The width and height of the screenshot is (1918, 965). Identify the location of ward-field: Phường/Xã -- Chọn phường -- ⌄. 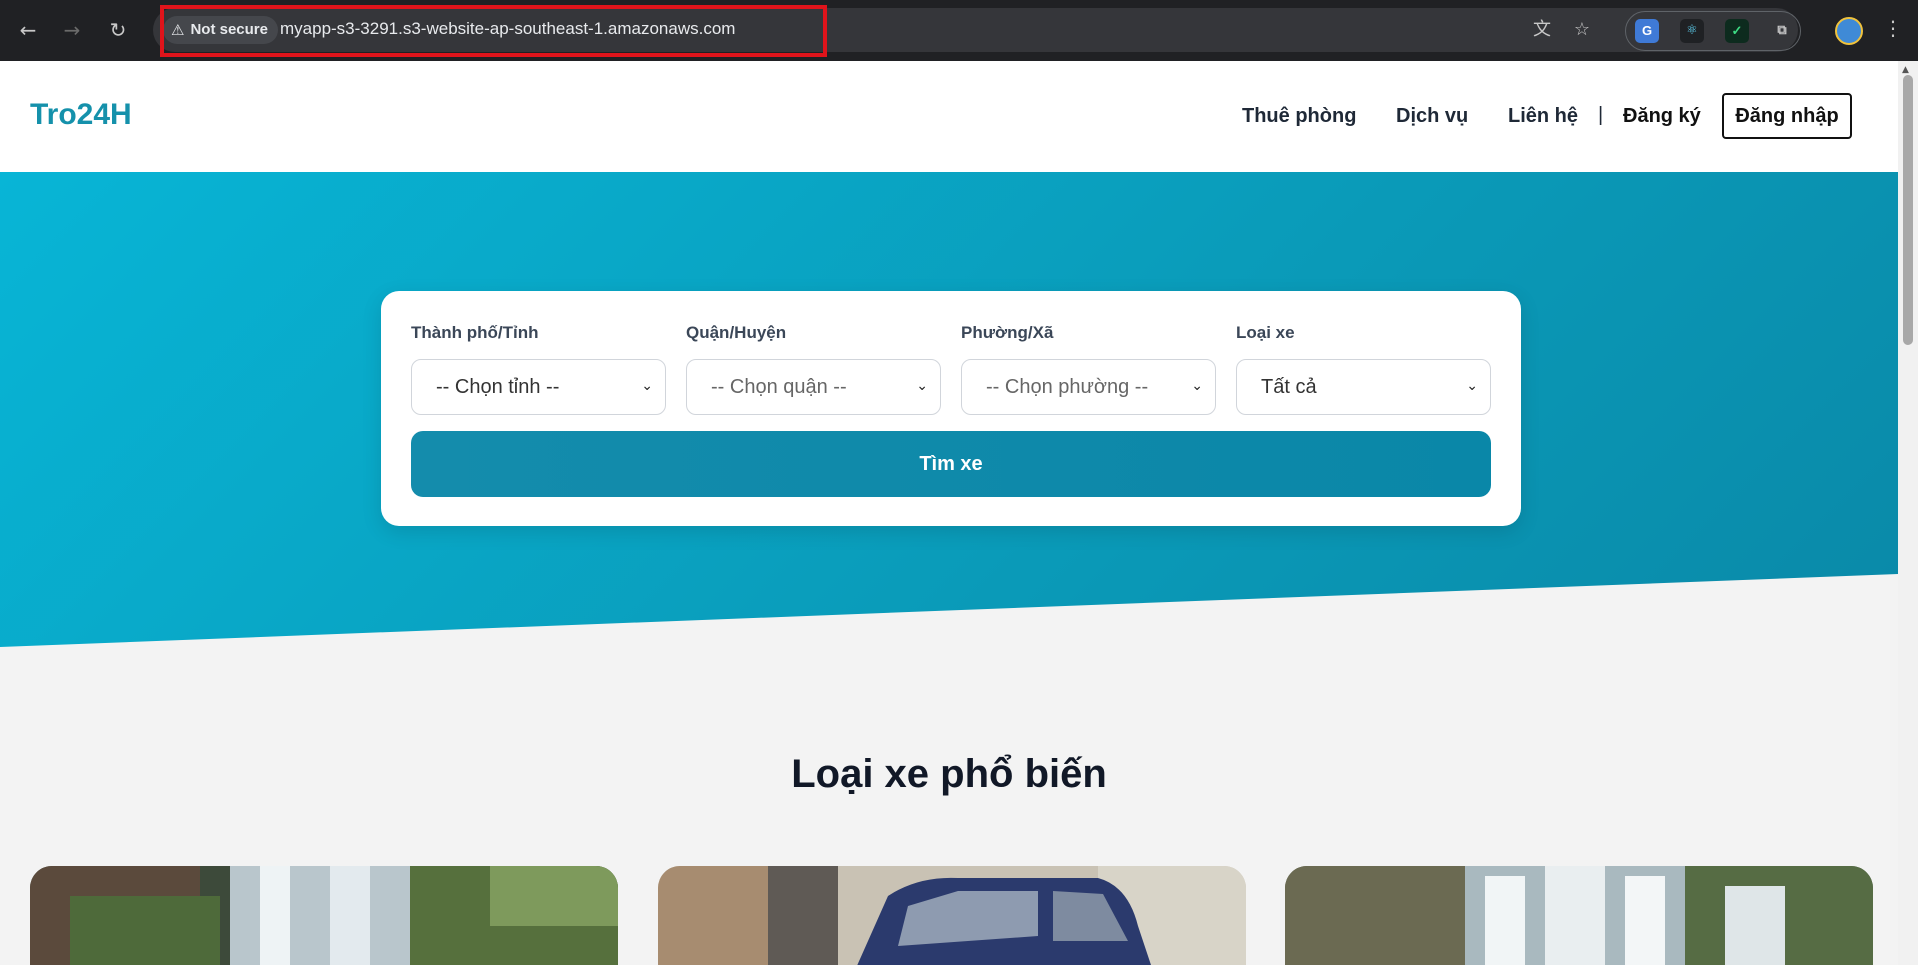
(1088, 369).